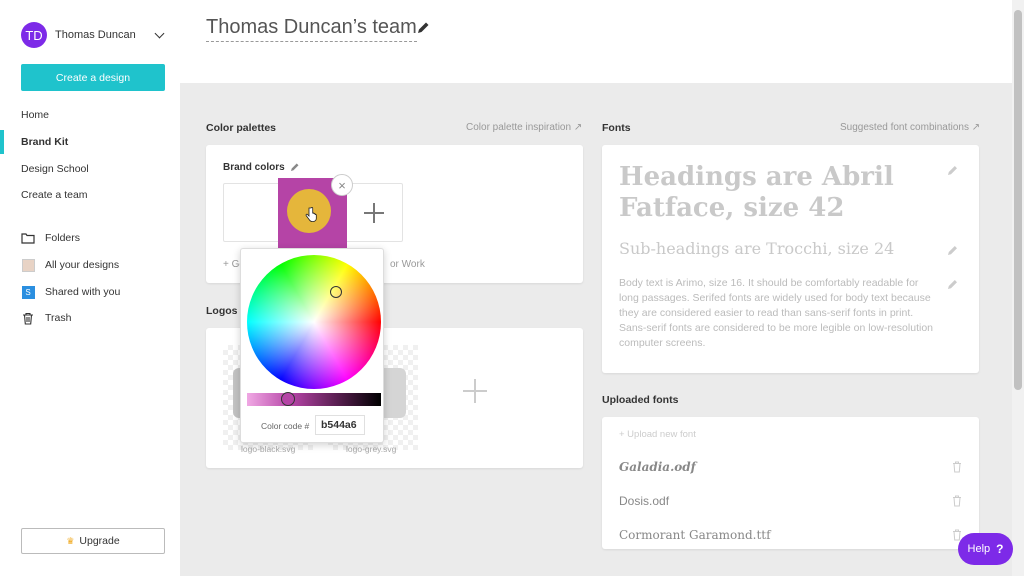 This screenshot has width=1024, height=576. Describe the element at coordinates (910, 127) in the screenshot. I see `suggested-fonts-link: Suggested font combinations ↗` at that location.